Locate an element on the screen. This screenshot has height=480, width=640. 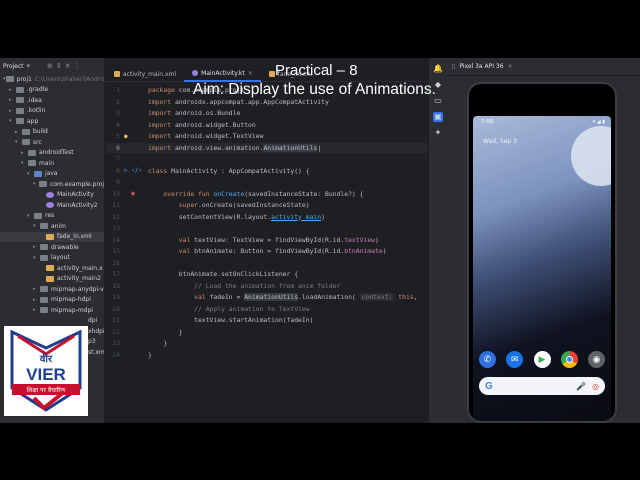
options-icon: ⋮ is located at coordinates (77, 66).